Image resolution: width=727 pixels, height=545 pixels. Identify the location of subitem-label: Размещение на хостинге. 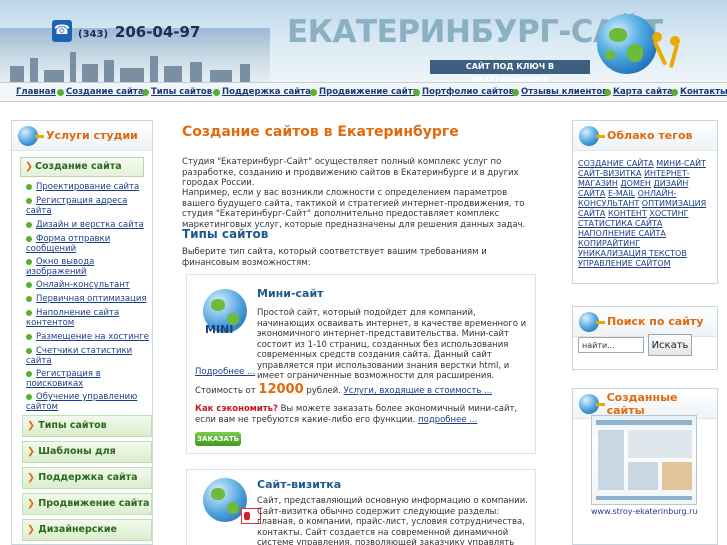
(92, 337).